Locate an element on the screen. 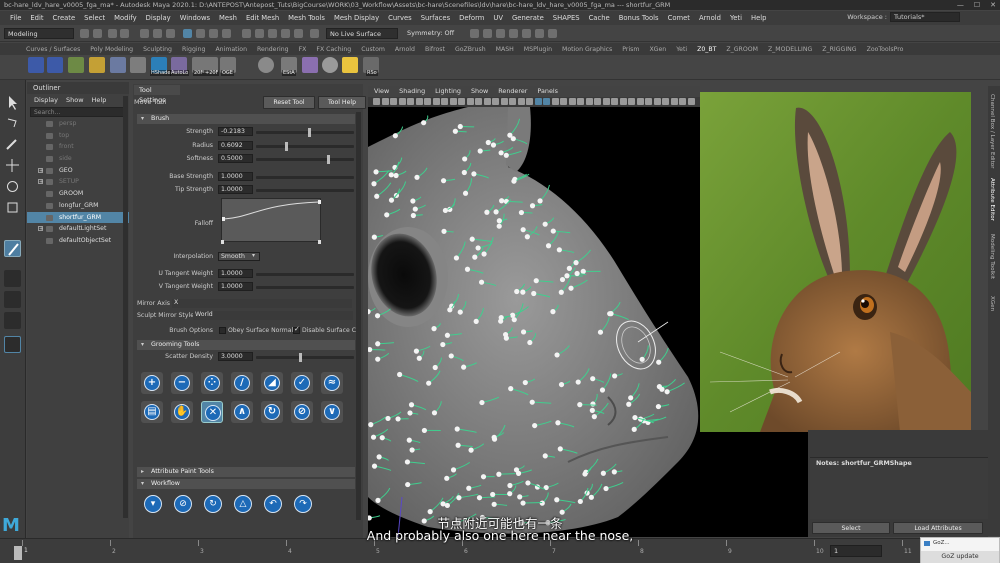 This screenshot has height=563, width=1000. menu-shapes: SHAPES is located at coordinates (566, 18).